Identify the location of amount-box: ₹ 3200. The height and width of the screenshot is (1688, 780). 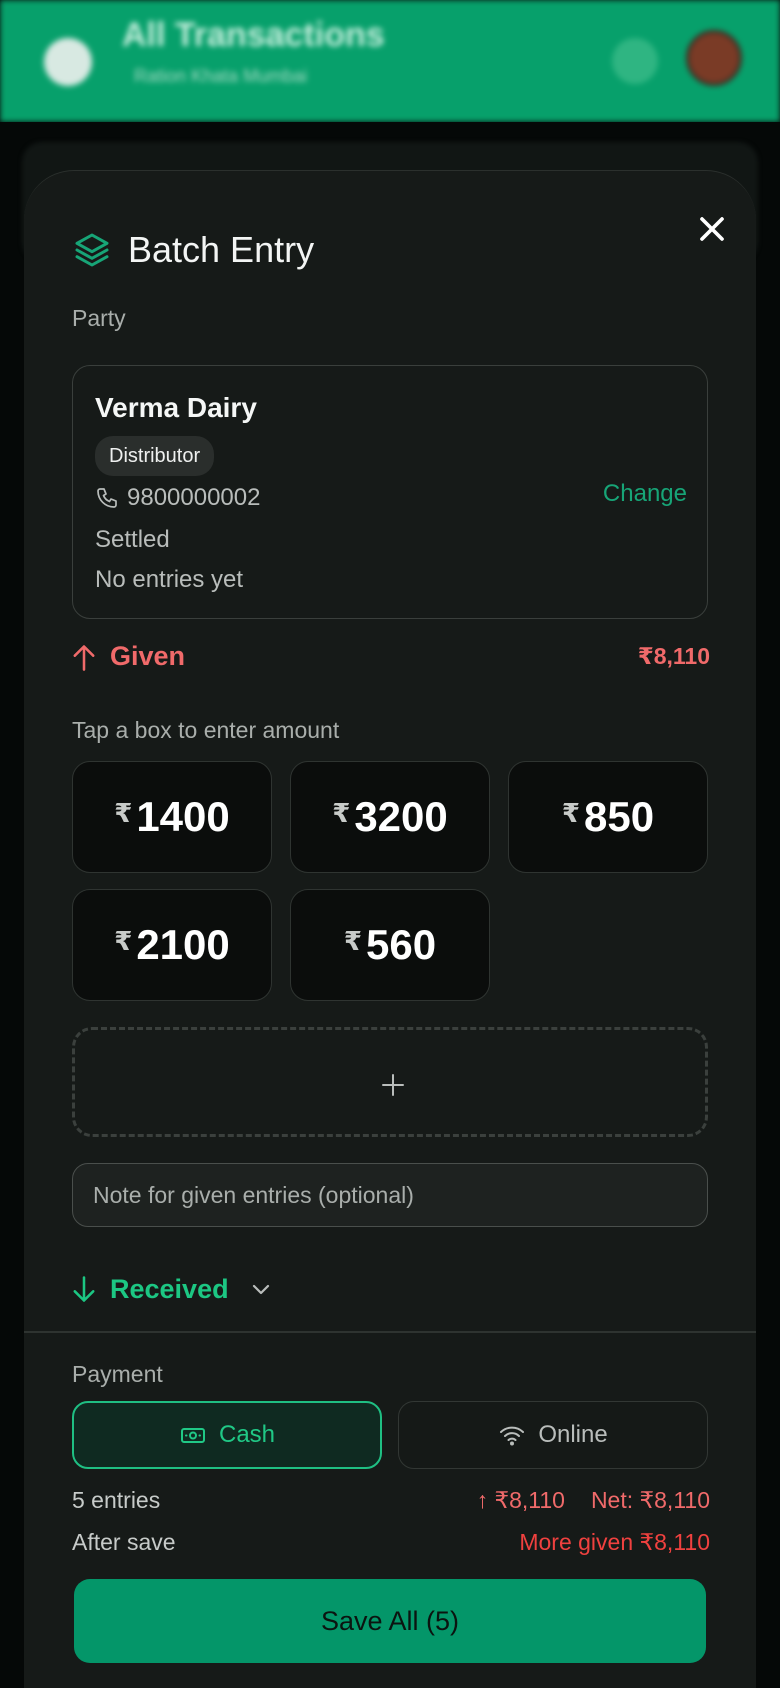
(390, 817).